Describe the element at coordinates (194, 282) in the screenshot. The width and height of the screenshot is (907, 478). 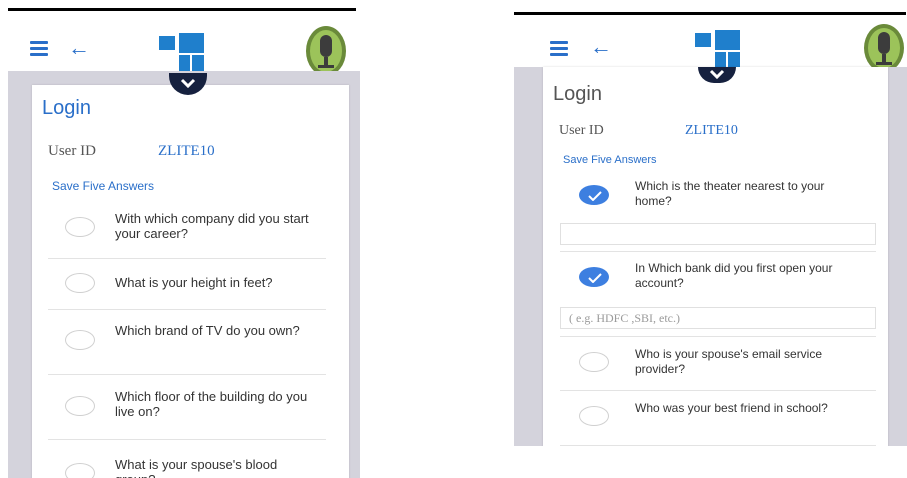
I see `question-text: What is your height in feet?` at that location.